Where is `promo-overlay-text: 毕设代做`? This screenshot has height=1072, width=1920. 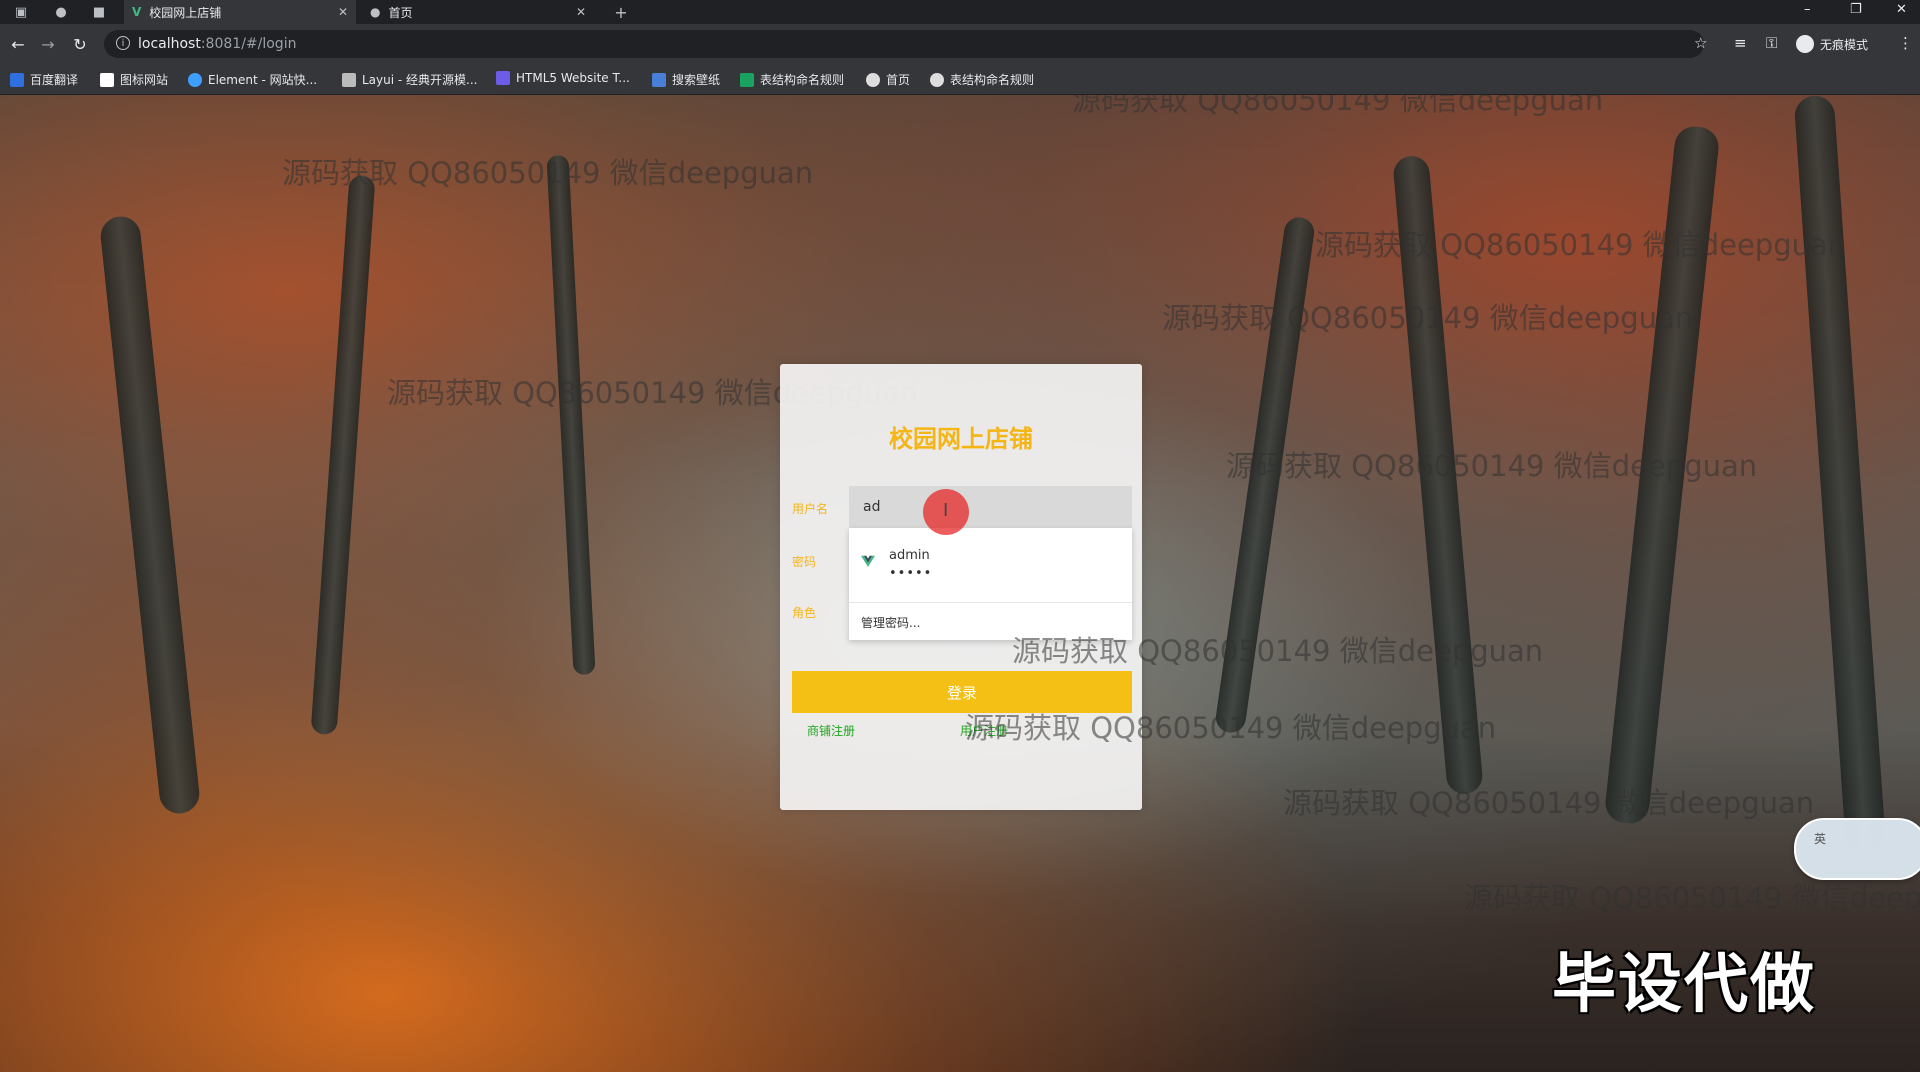 promo-overlay-text: 毕设代做 is located at coordinates (1684, 985).